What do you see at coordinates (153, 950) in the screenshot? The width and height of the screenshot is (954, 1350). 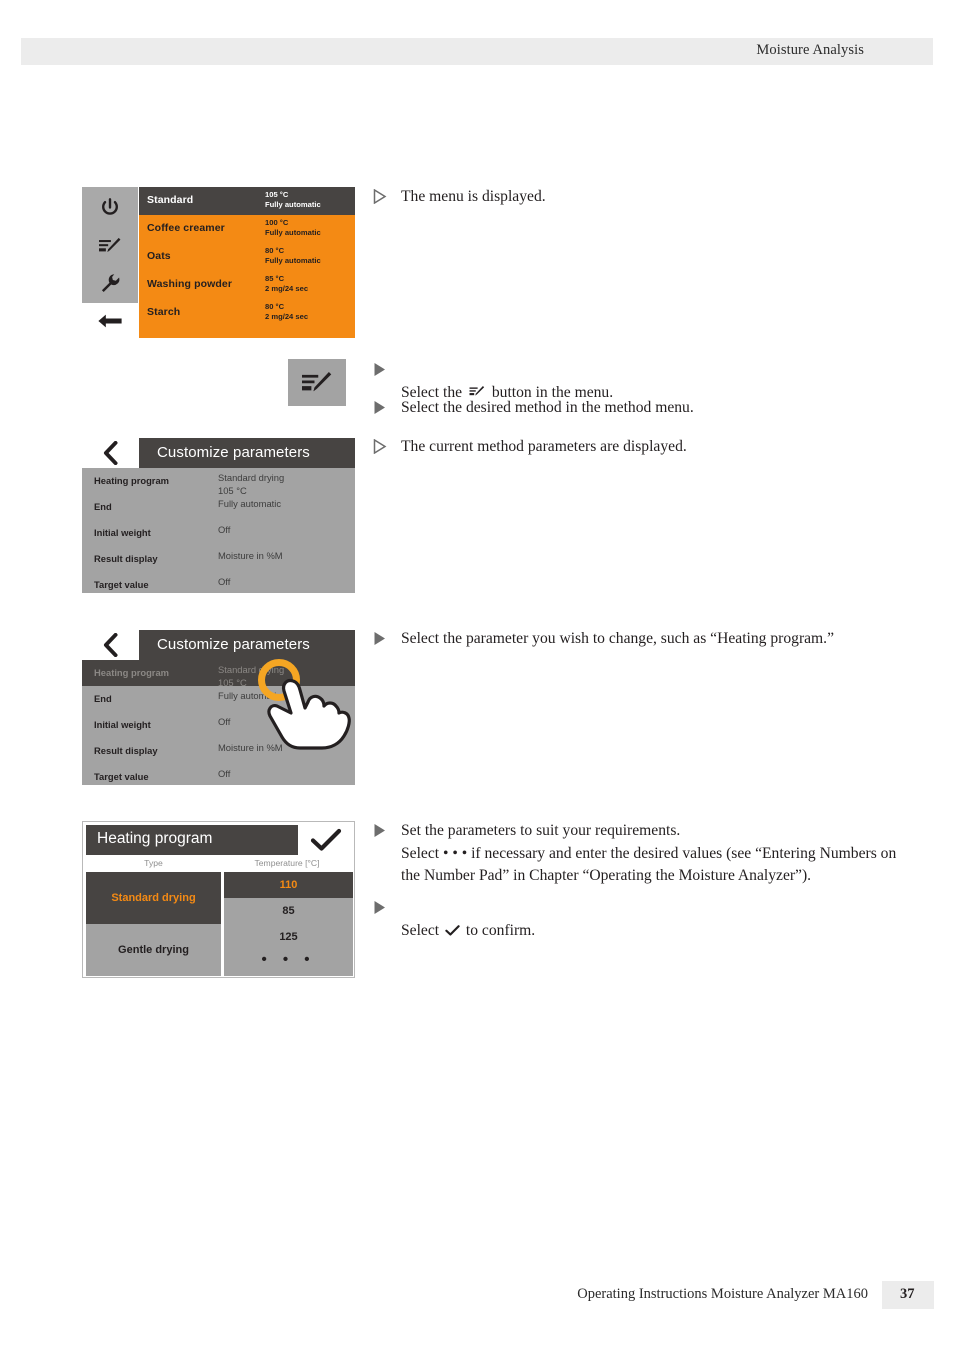 I see `heating-type-option: Gentle drying` at bounding box center [153, 950].